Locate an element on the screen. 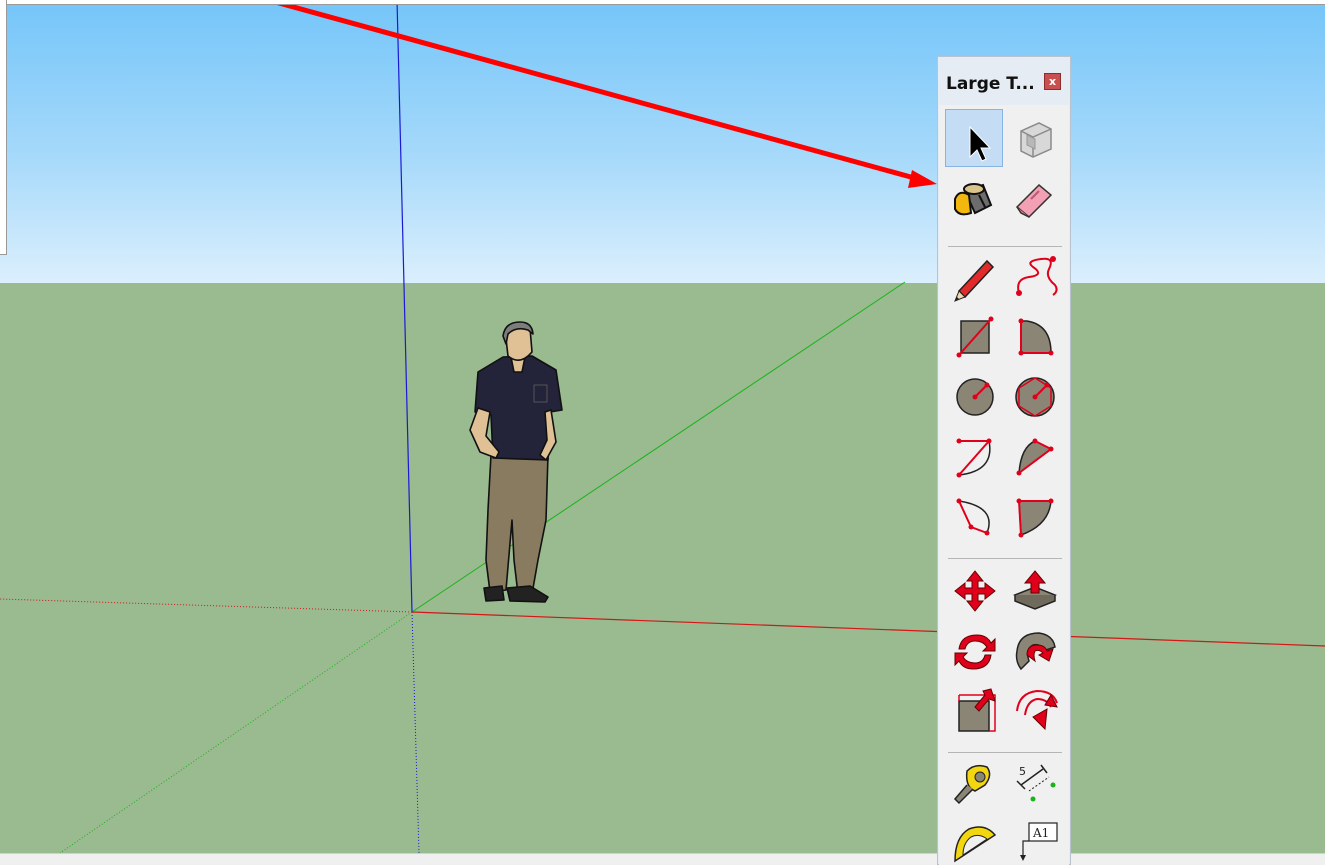  paint-bucket-tool-button is located at coordinates (974, 198).